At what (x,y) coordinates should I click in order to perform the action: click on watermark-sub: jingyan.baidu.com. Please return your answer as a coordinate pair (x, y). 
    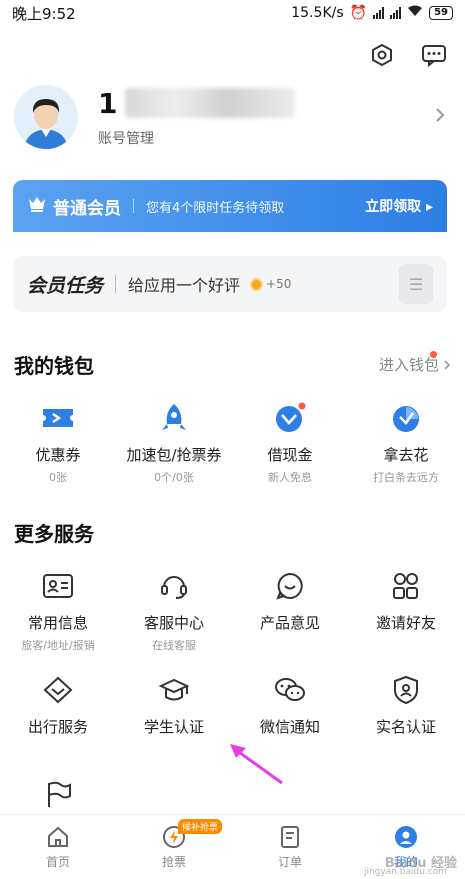
    Looking at the image, I should click on (405, 872).